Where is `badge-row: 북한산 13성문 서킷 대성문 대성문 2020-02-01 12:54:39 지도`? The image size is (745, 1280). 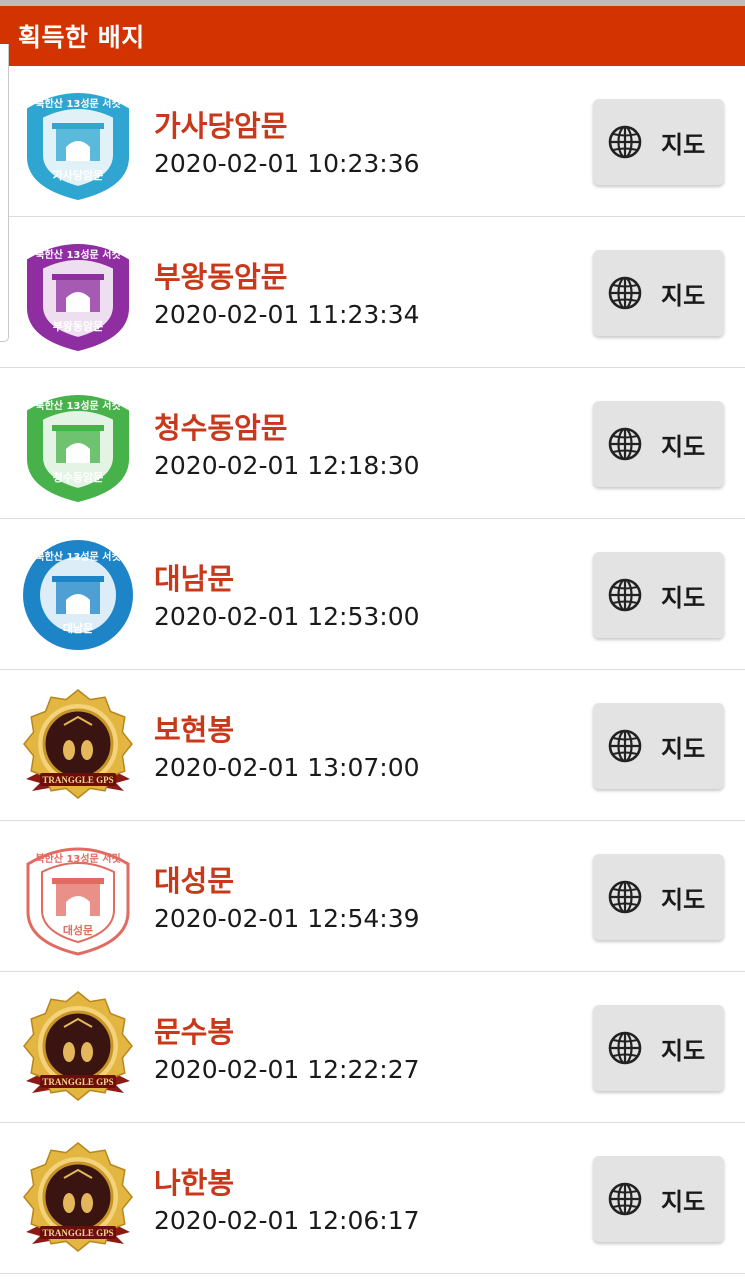 badge-row: 북한산 13성문 서킷 대성문 대성문 2020-02-01 12:54:39 지도 is located at coordinates (372, 896).